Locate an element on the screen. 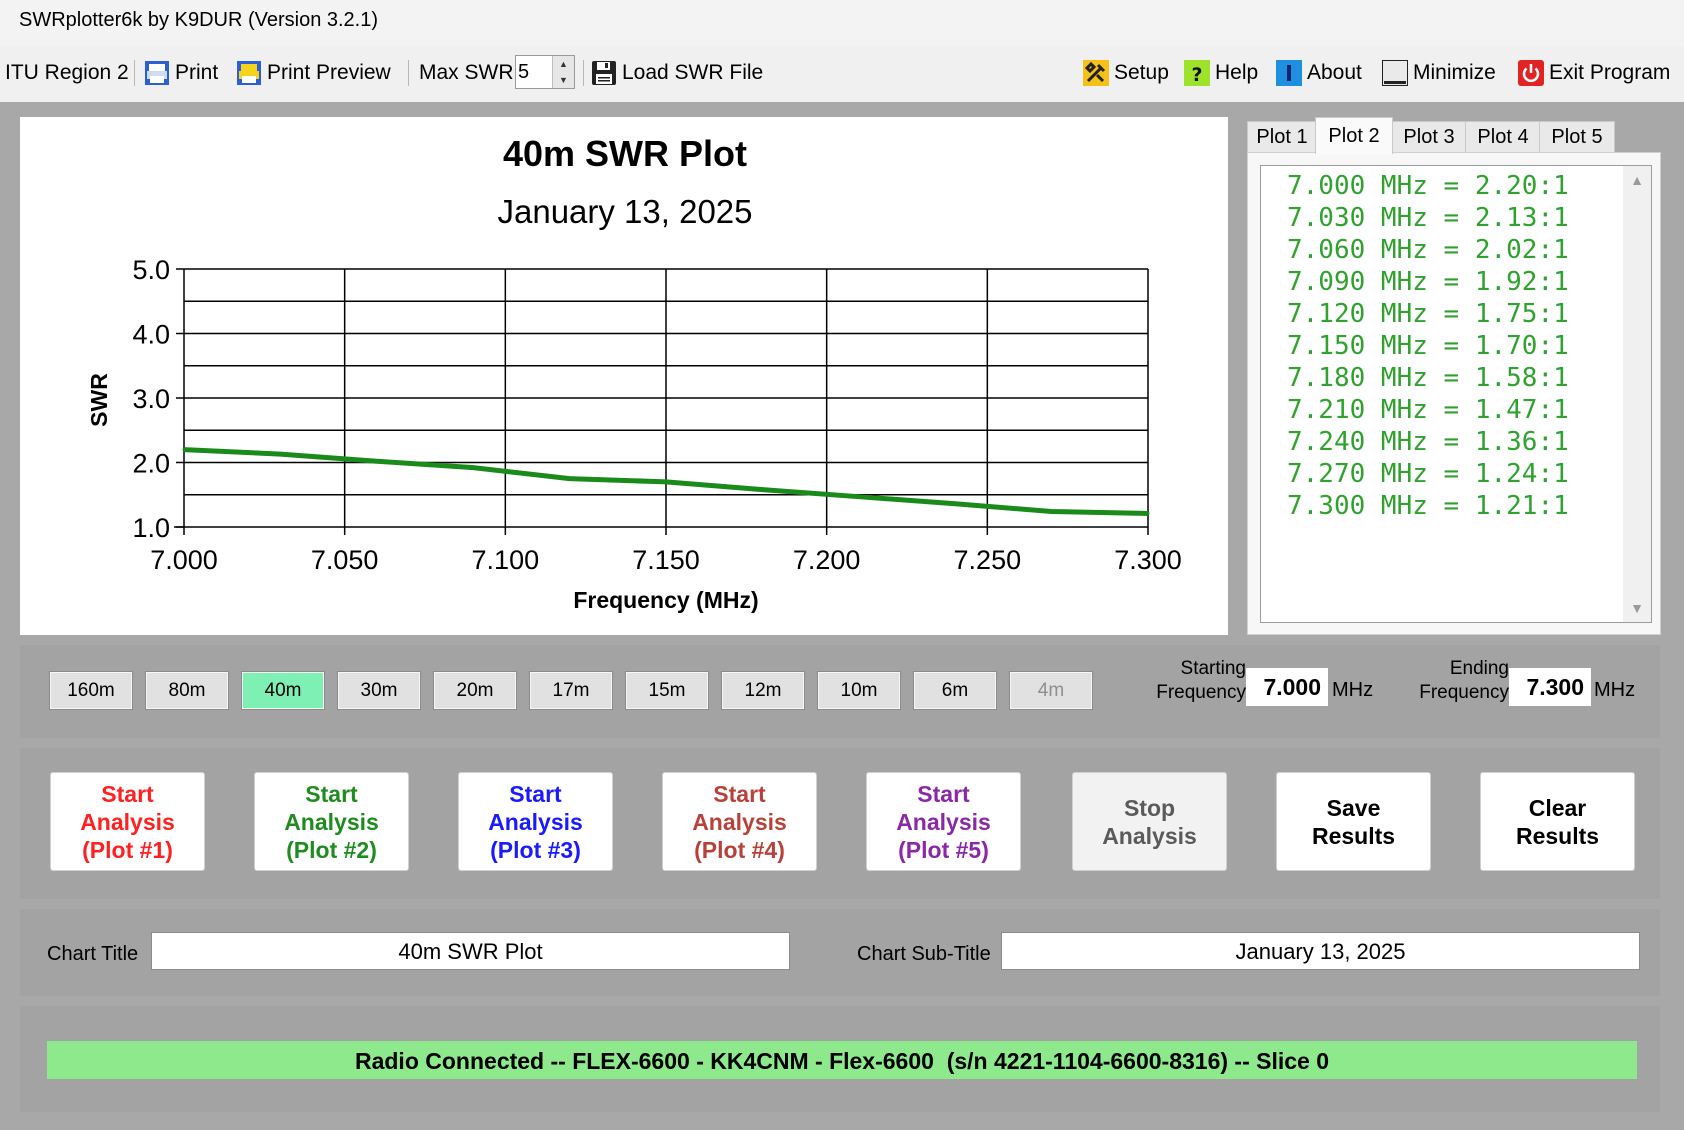 The height and width of the screenshot is (1130, 1684). reading-list-item: 7.180 MHz = 1.58:1 is located at coordinates (1428, 378).